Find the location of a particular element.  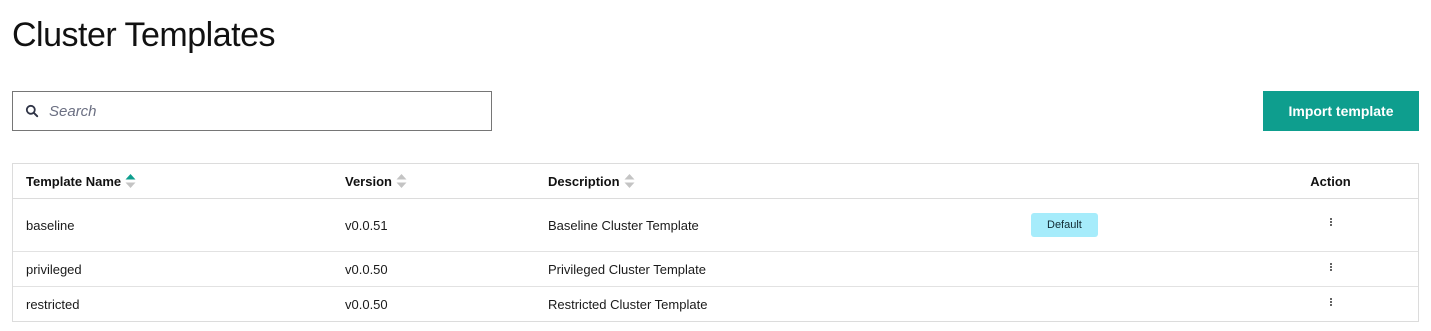

import-template-button: Import template is located at coordinates (1341, 111).